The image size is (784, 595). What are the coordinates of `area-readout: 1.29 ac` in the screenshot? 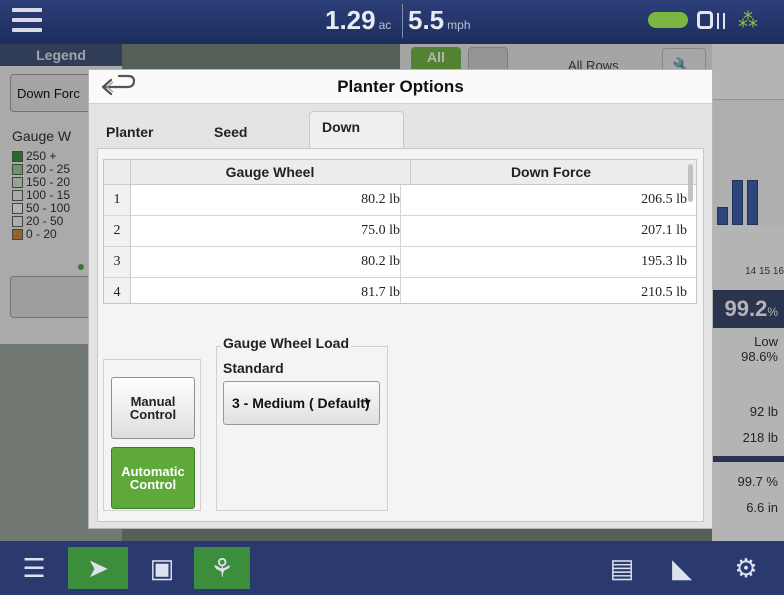 It's located at (358, 20).